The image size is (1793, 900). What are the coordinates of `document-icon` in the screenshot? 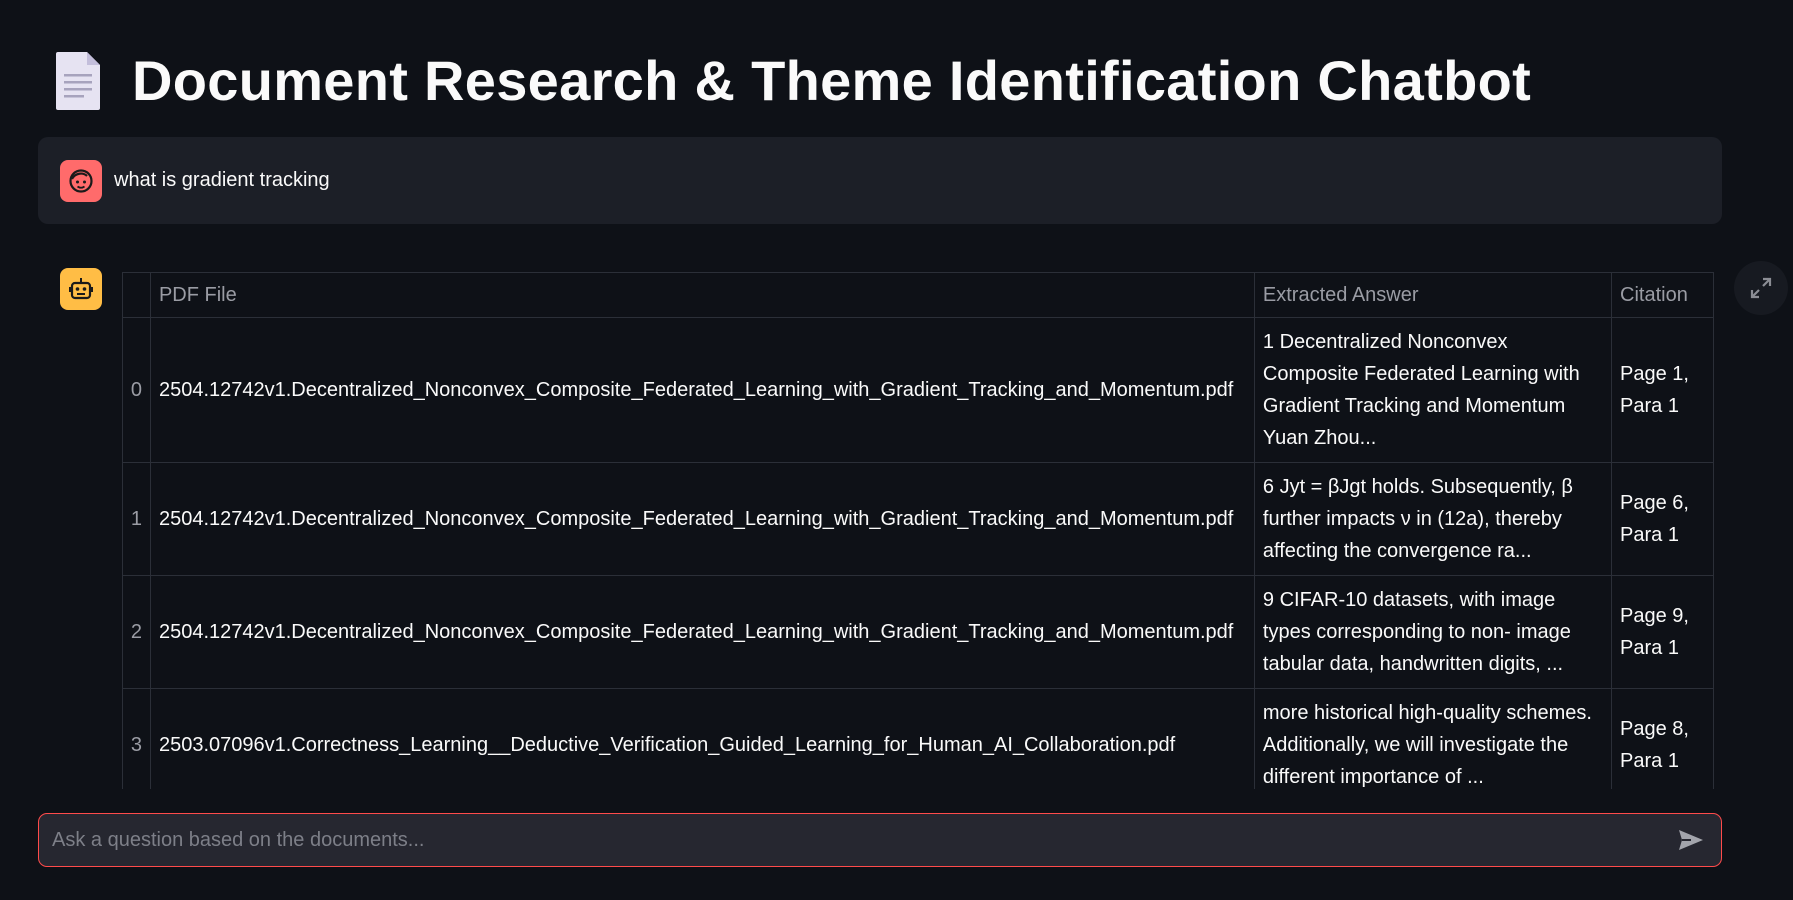 It's located at (78, 80).